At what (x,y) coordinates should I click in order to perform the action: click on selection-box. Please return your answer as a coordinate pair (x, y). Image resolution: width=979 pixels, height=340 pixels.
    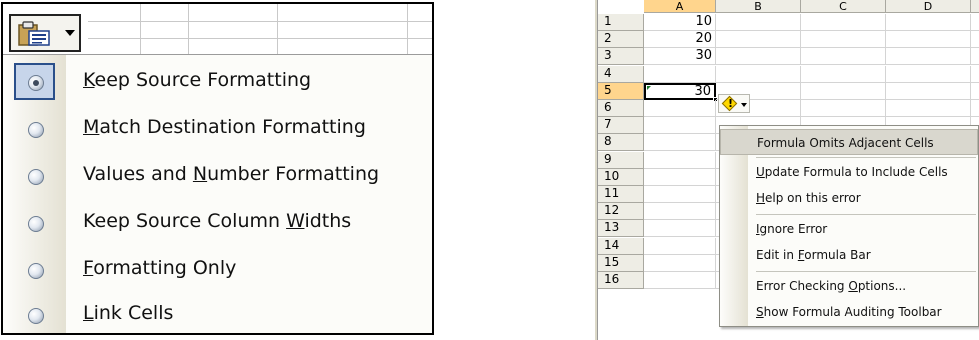
    Looking at the image, I should click on (34, 81).